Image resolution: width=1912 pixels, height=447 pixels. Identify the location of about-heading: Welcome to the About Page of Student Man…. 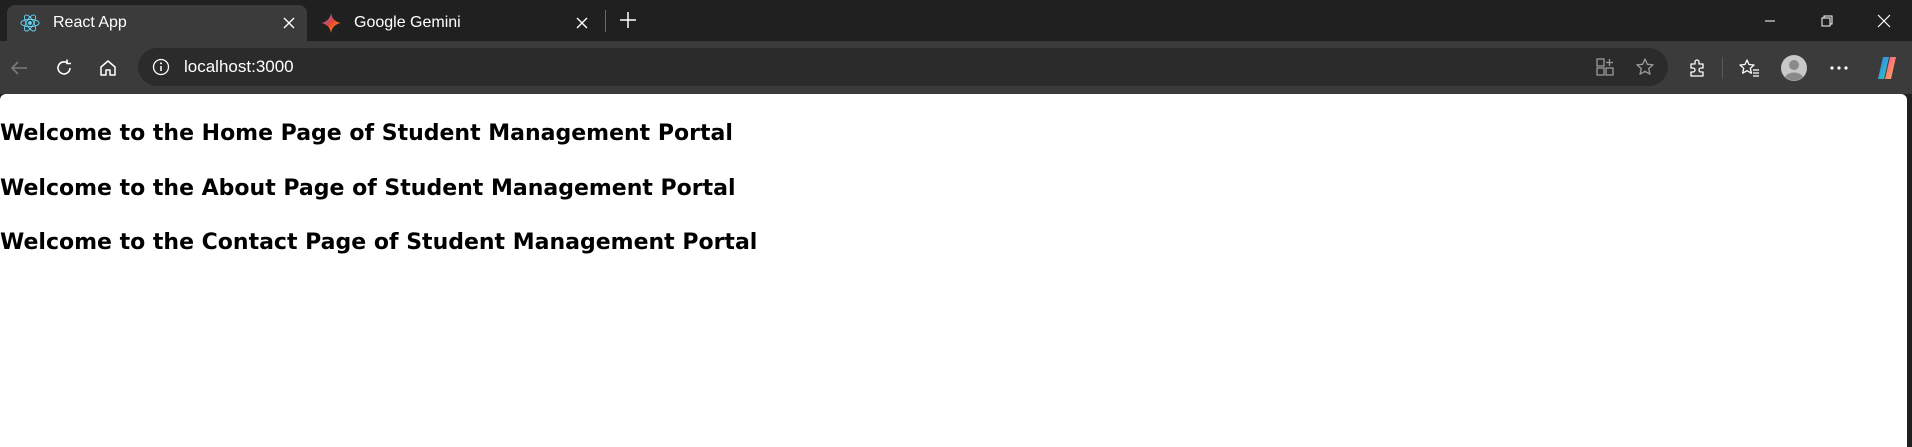
(368, 188).